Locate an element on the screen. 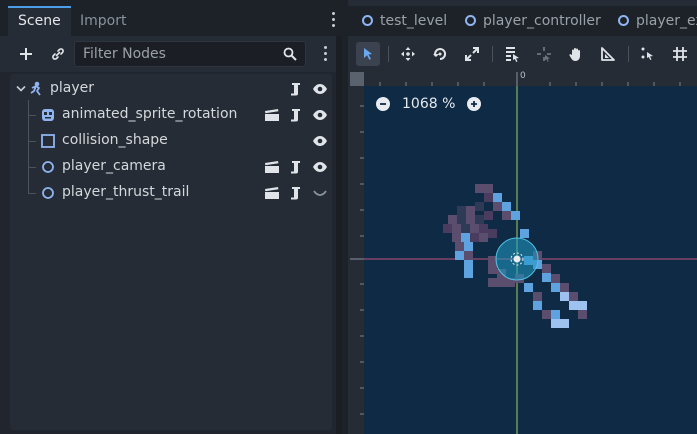 This screenshot has height=434, width=697. ruler-ticks is located at coordinates (357, 260).